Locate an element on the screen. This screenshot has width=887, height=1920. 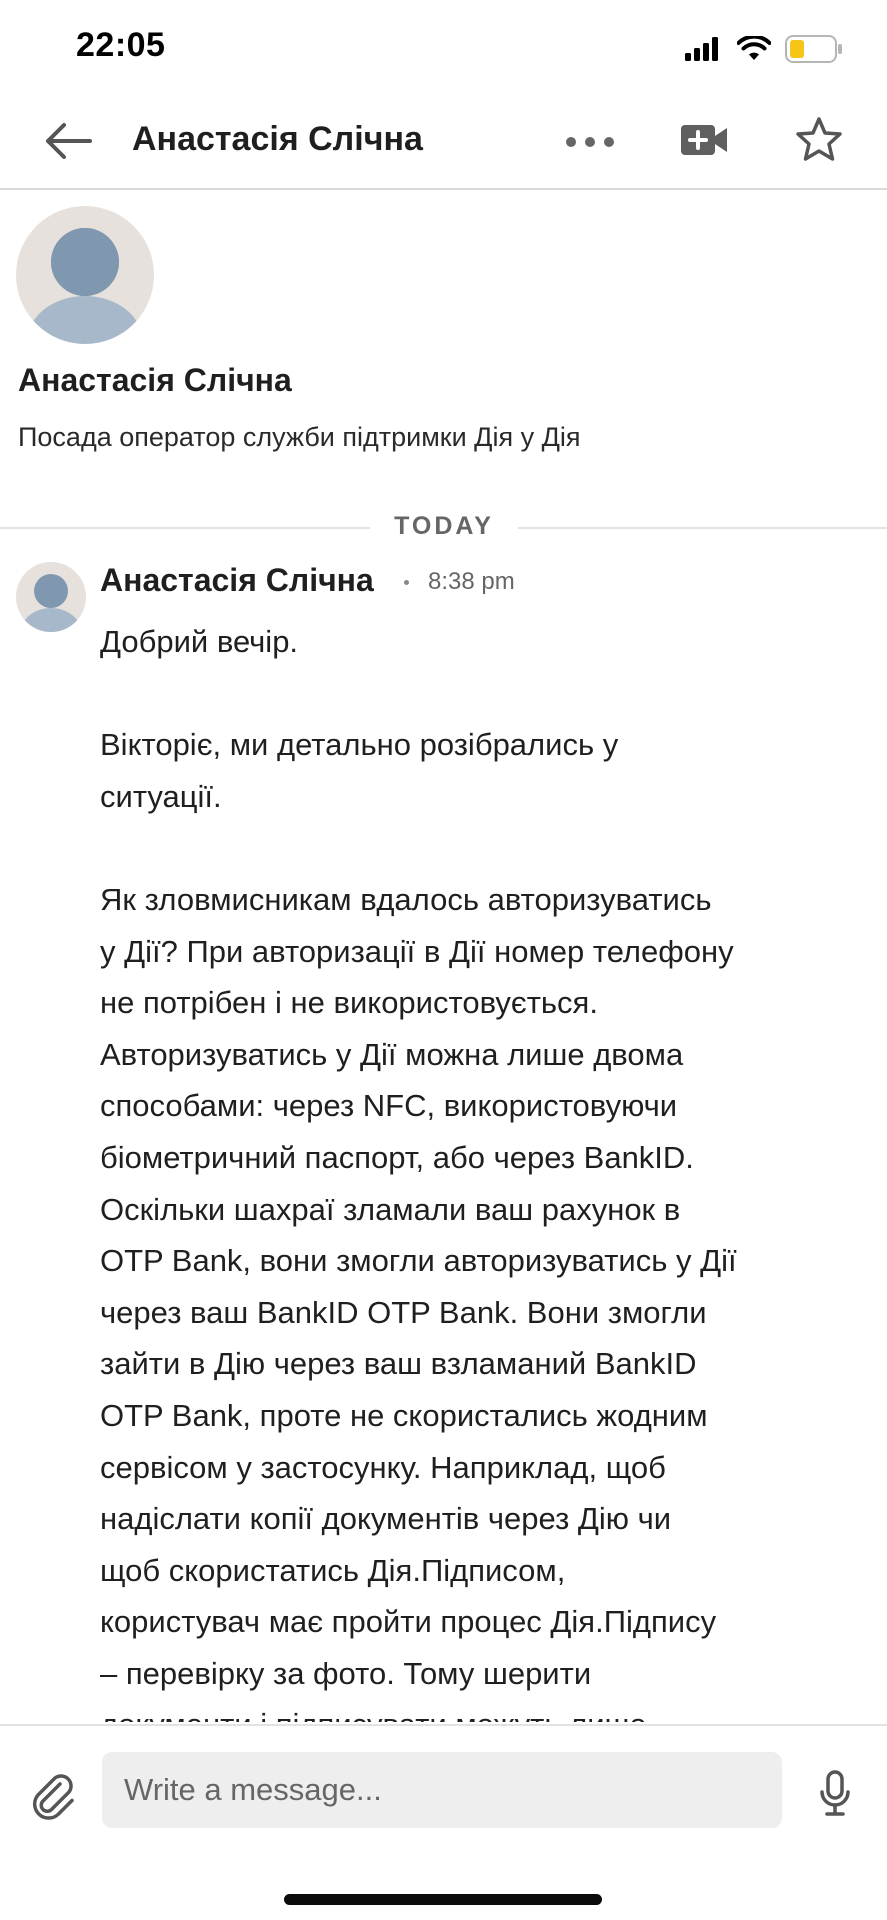
message-line: ситуації. is located at coordinates (161, 796).